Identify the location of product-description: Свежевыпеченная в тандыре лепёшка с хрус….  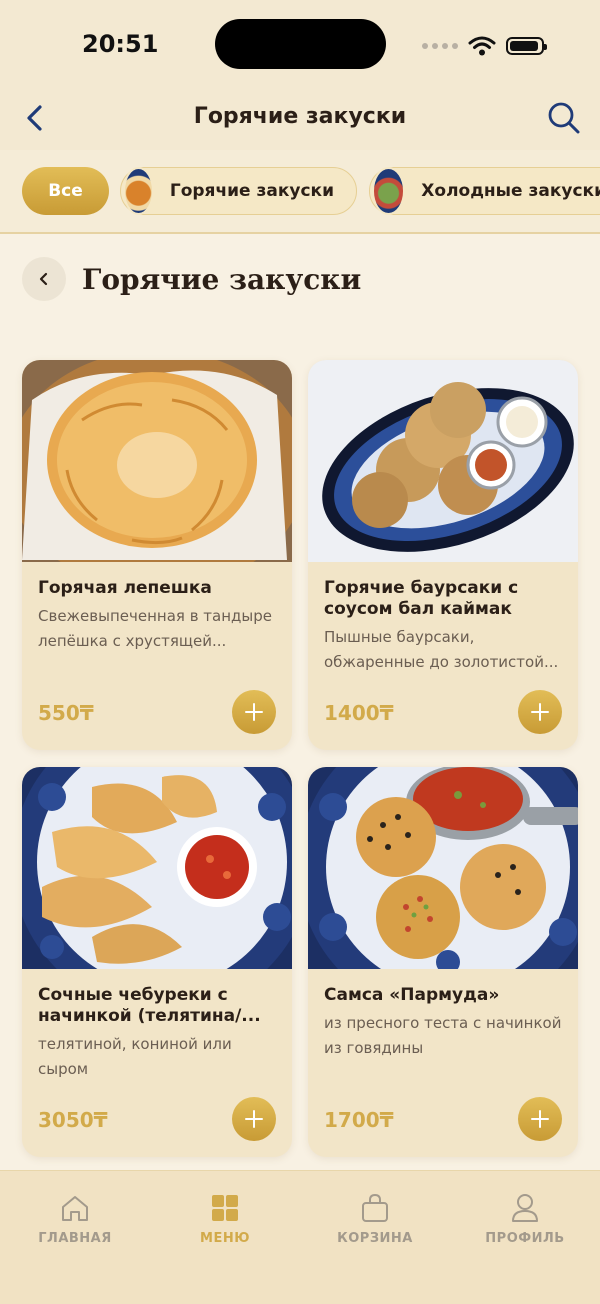
(155, 628).